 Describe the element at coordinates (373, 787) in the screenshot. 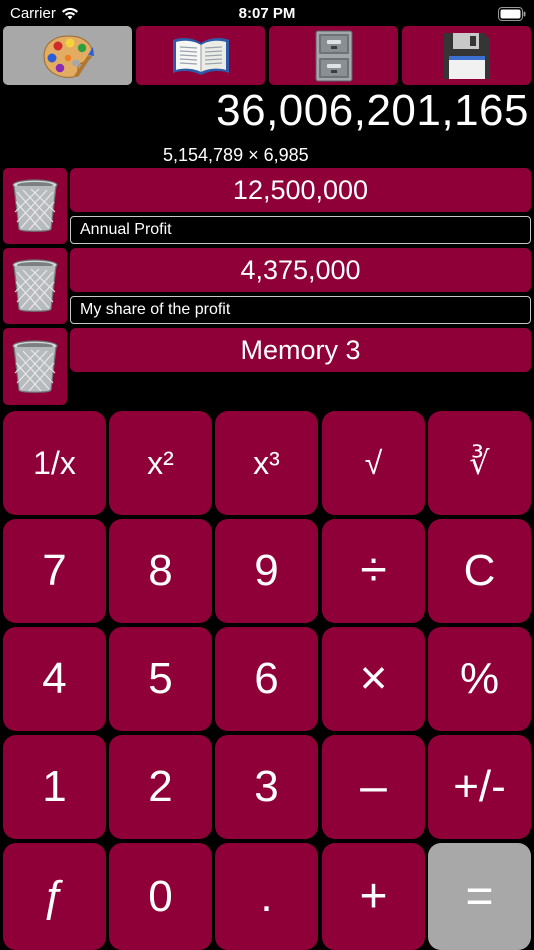

I see `subtract-key: –` at that location.